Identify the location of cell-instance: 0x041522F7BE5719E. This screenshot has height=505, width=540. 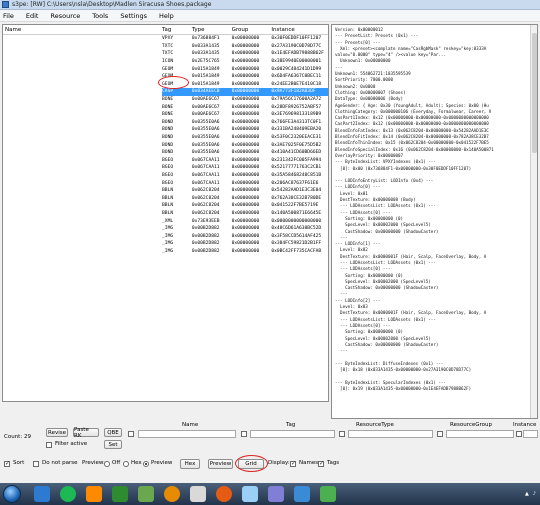
(295, 206).